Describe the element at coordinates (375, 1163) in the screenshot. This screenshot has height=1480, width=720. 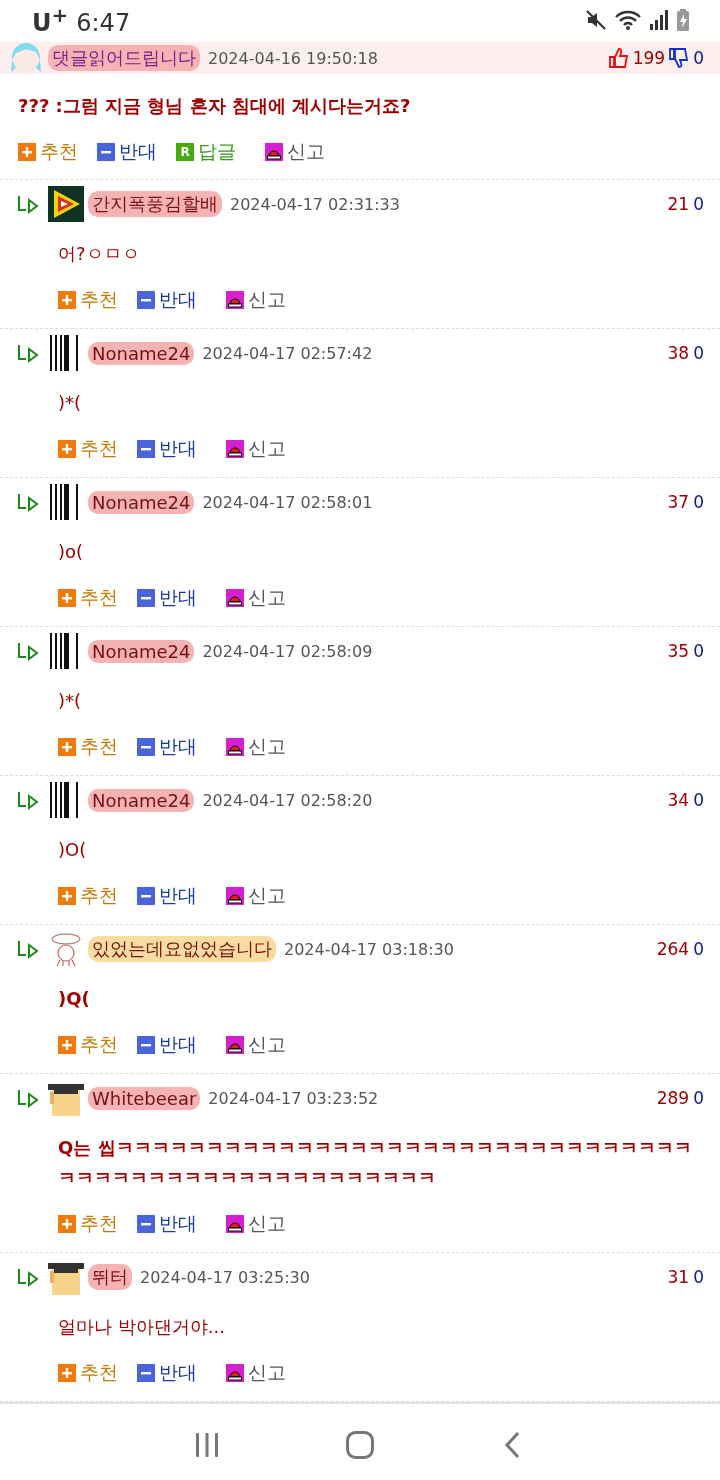
I see `comment-text: Q는 씹ㅋㅋㅋㅋㅋㅋㅋㅋㅋㅋㅋㅋㅋㅋㅋㅋㅋㅋㅋㅋㅋㅋㅋㅋㅋㅋㅋㅋㅋㅋㅋㅋㅋㅋㅋㅋㅋㅋㅋㅋㅋㅋㅋㅋㅋㅋㅋㅋㅋㅋㅋㅋㅋ` at that location.